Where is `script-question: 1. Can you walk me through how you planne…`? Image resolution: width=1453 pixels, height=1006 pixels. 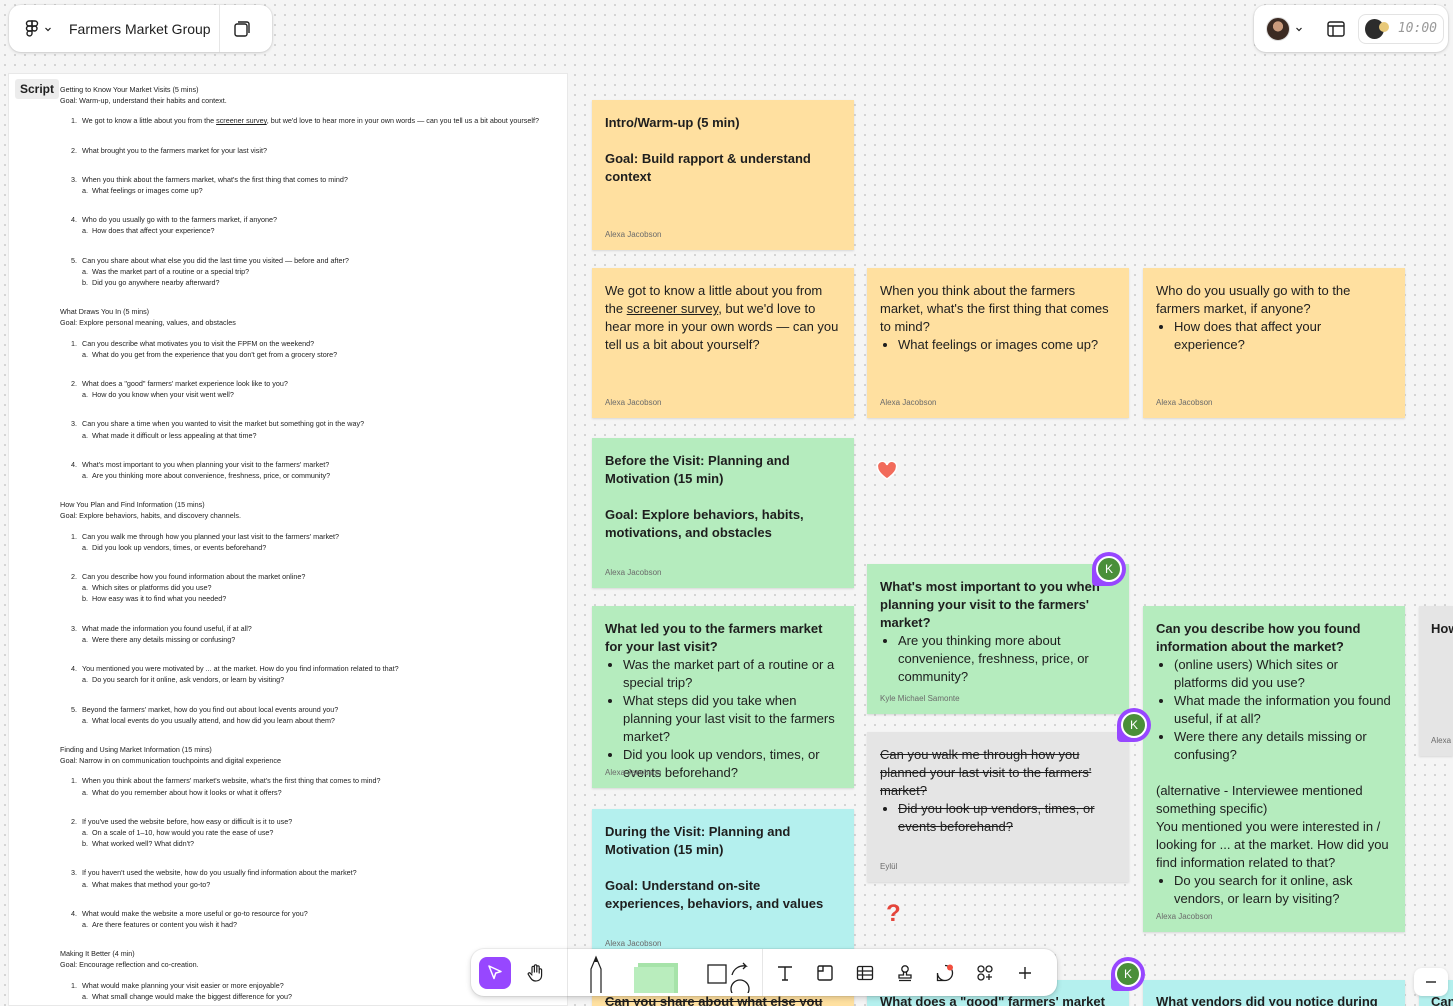
script-question: 1. Can you walk me through how you planne… is located at coordinates (305, 536).